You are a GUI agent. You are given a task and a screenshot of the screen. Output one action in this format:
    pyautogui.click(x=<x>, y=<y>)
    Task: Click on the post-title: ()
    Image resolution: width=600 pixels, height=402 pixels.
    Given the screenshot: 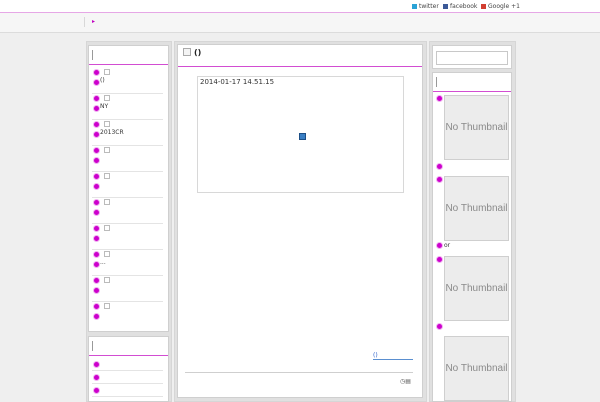 What is the action you would take?
    pyautogui.click(x=197, y=52)
    